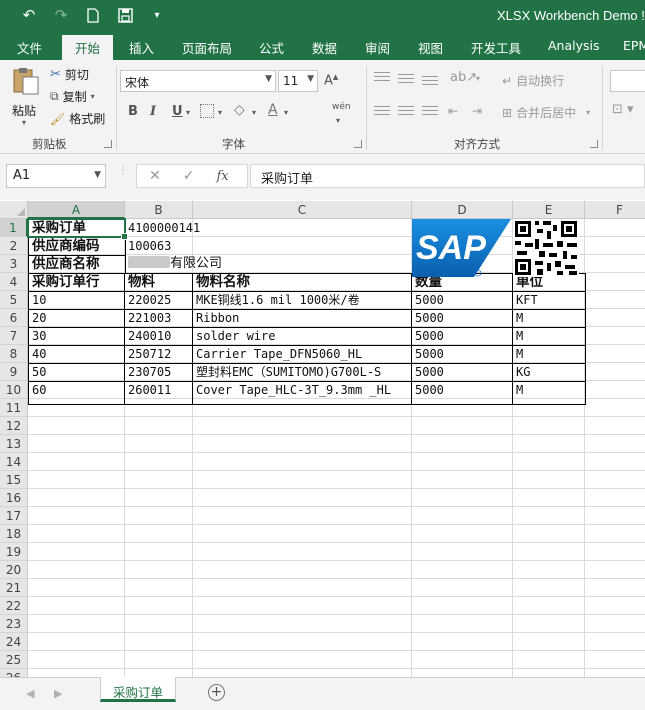 This screenshot has width=645, height=710. I want to click on row-header: 25, so click(14, 660).